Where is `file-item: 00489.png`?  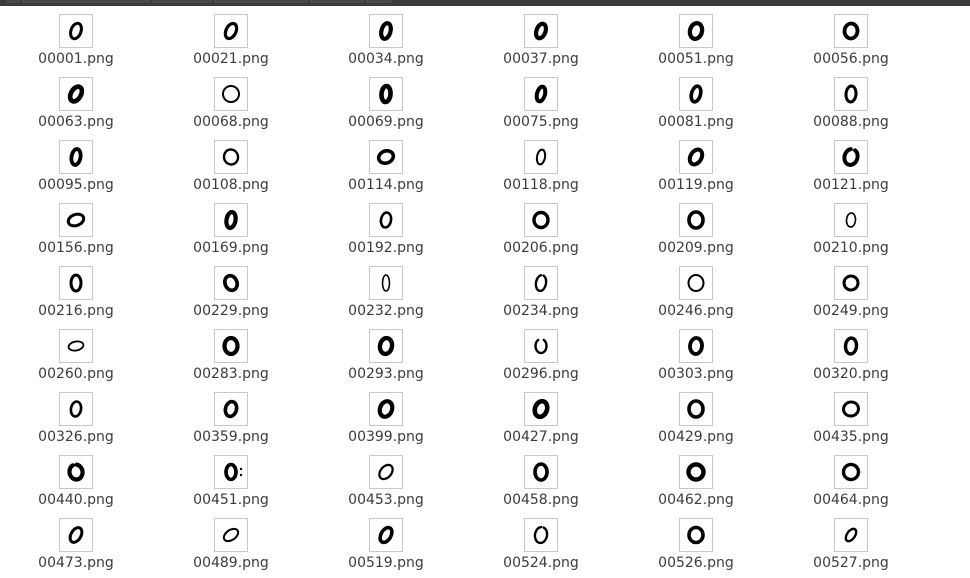
file-item: 00489.png is located at coordinates (232, 537).